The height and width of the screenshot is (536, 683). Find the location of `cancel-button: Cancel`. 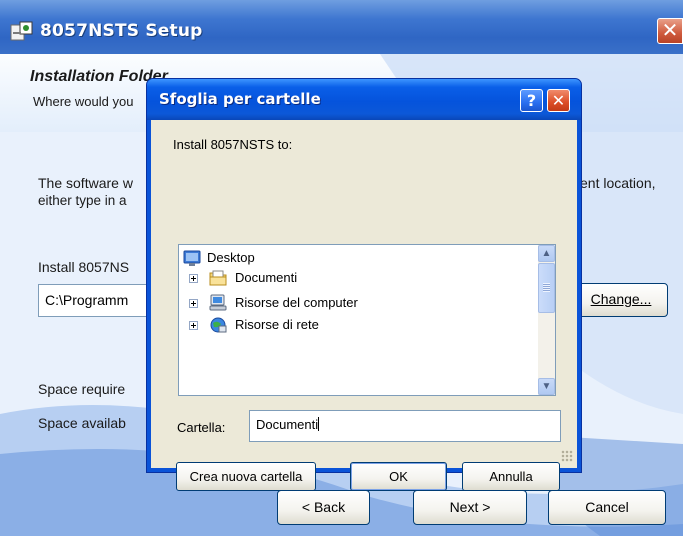

cancel-button: Cancel is located at coordinates (607, 507).